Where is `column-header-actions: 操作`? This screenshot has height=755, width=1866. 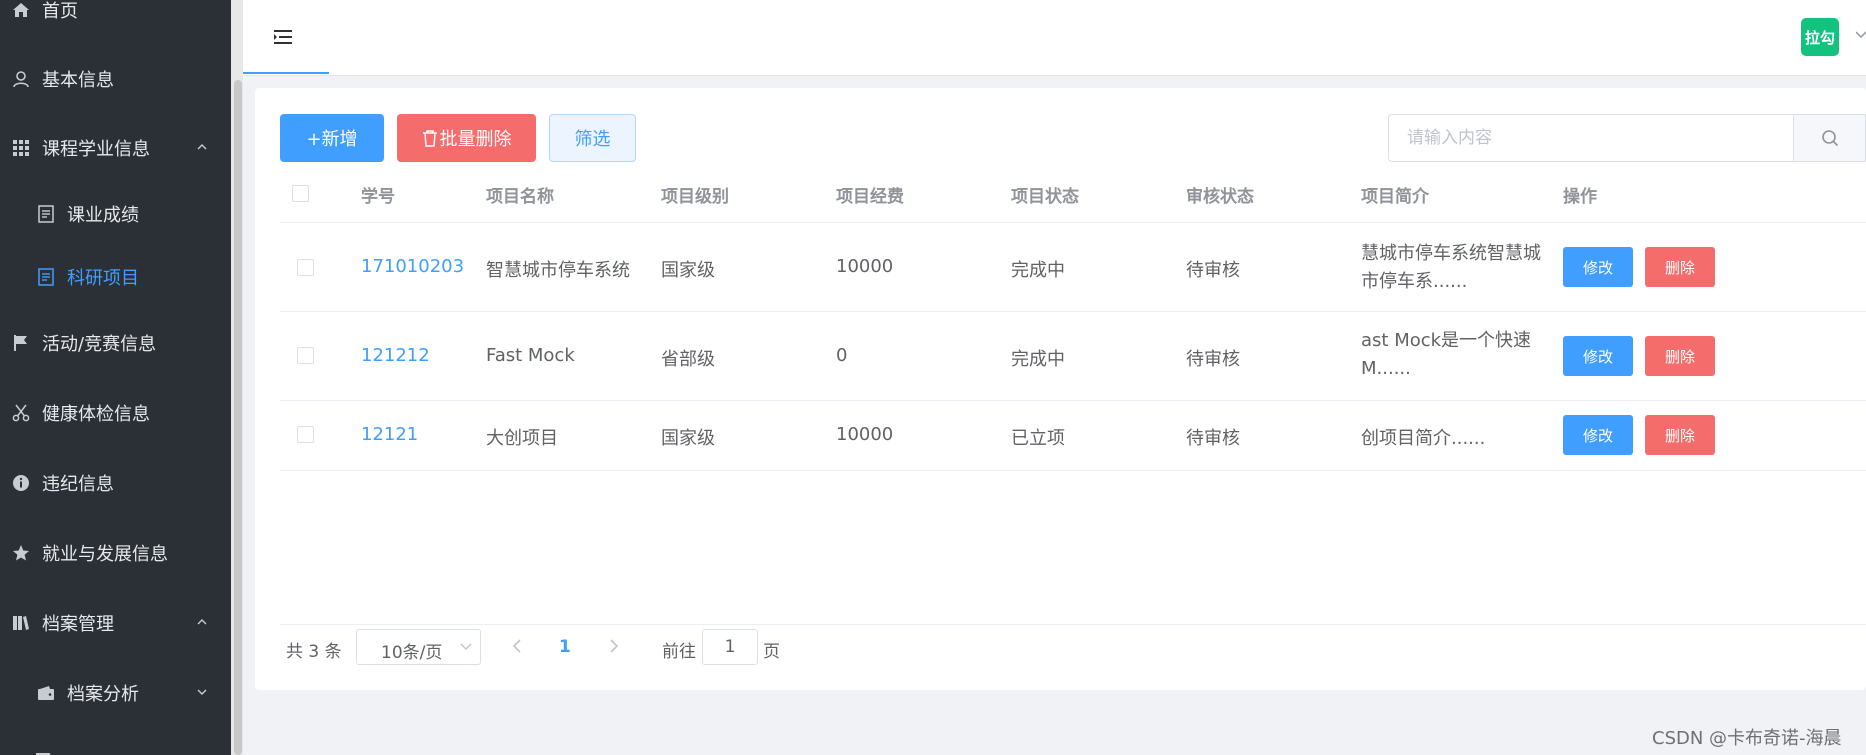 column-header-actions: 操作 is located at coordinates (1580, 197).